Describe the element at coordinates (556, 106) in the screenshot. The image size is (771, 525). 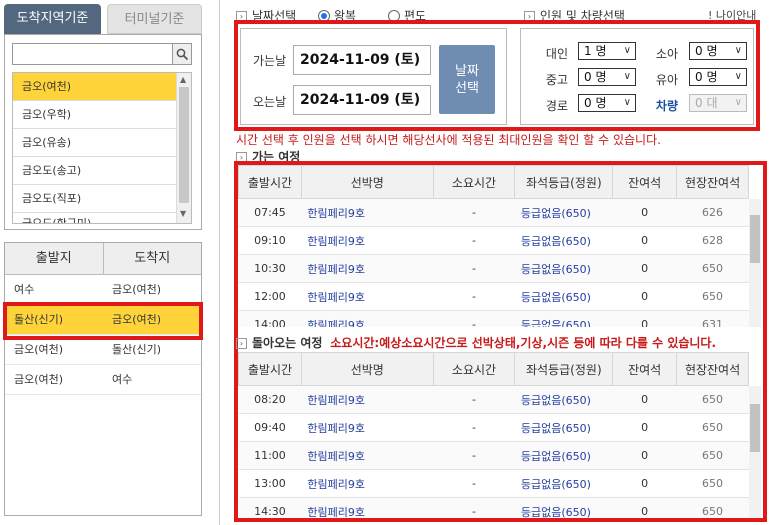
I see `senior-label: 경로` at that location.